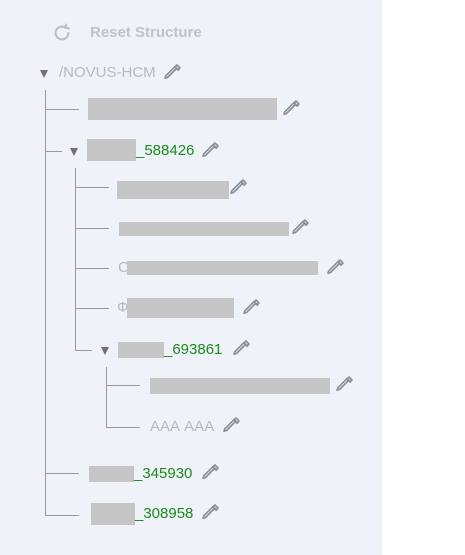 This screenshot has height=555, width=465. Describe the element at coordinates (45, 302) in the screenshot. I see `tree-line-root` at that location.